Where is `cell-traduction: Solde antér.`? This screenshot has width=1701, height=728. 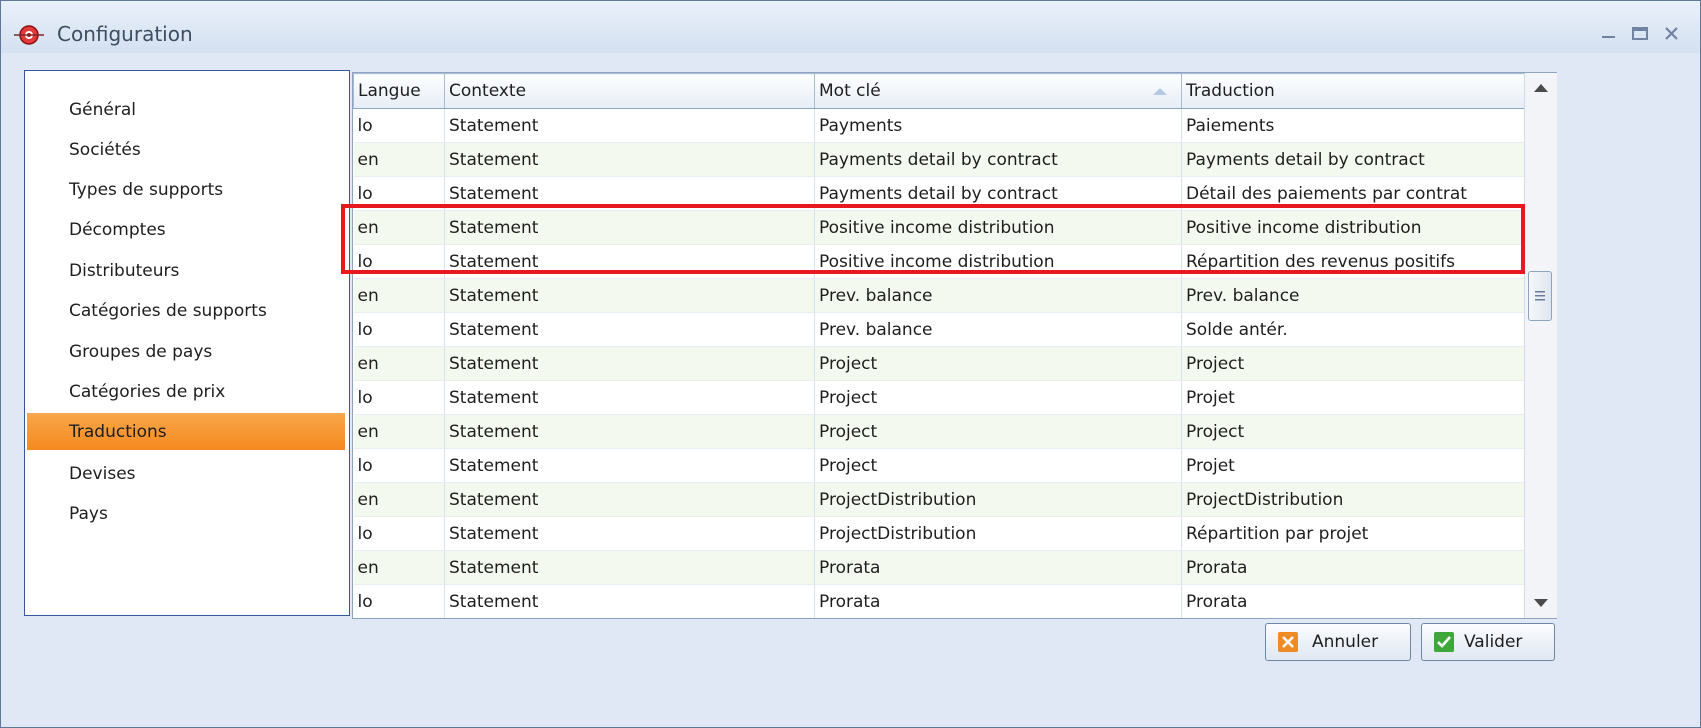
cell-traduction: Solde antér. is located at coordinates (1352, 329).